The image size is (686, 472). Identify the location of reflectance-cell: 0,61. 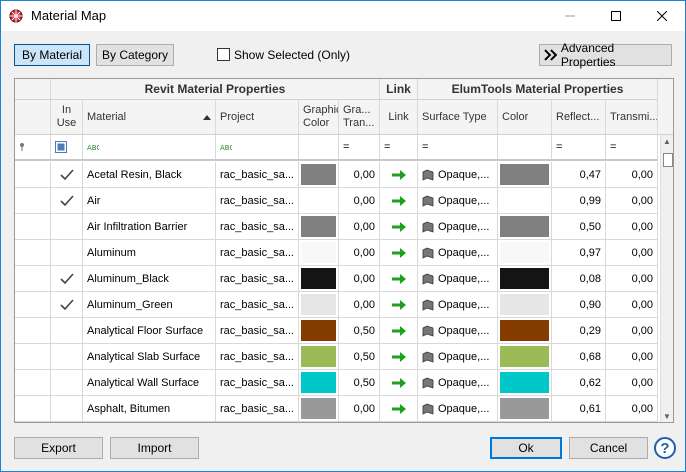
(579, 408).